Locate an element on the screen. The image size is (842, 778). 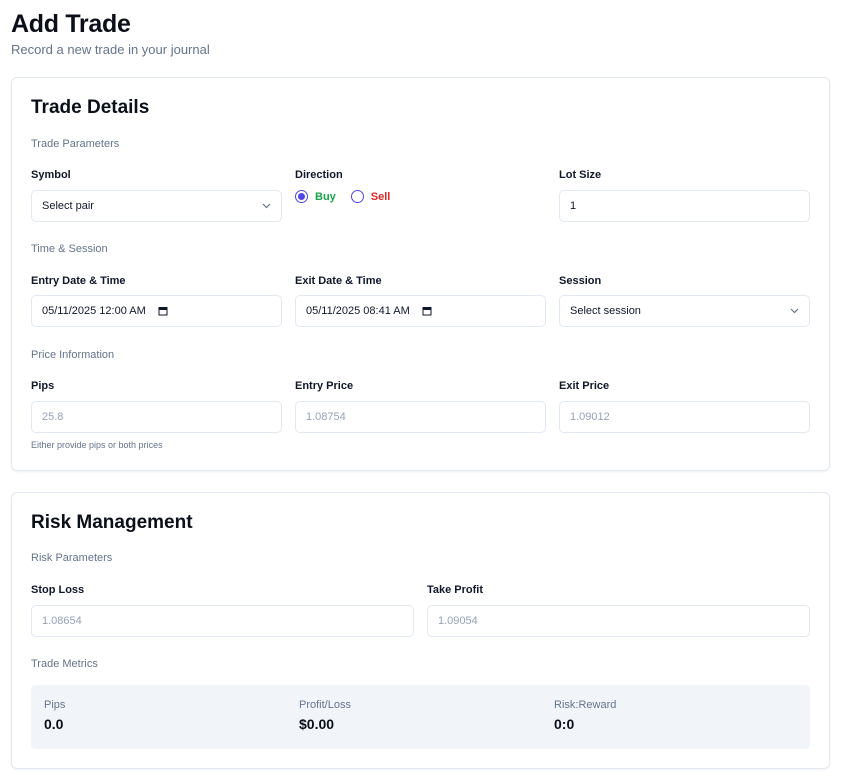
lot-size-label: Lot Size is located at coordinates (580, 175).